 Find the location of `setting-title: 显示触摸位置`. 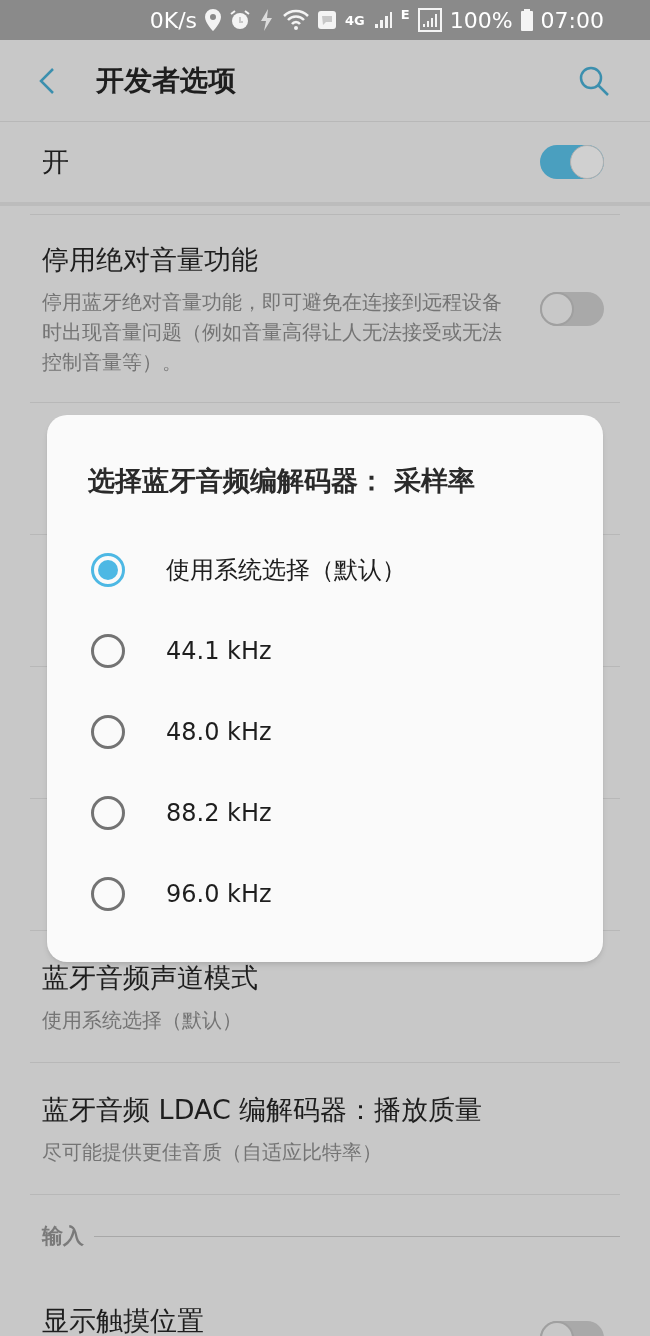

setting-title: 显示触摸位置 is located at coordinates (123, 1319).